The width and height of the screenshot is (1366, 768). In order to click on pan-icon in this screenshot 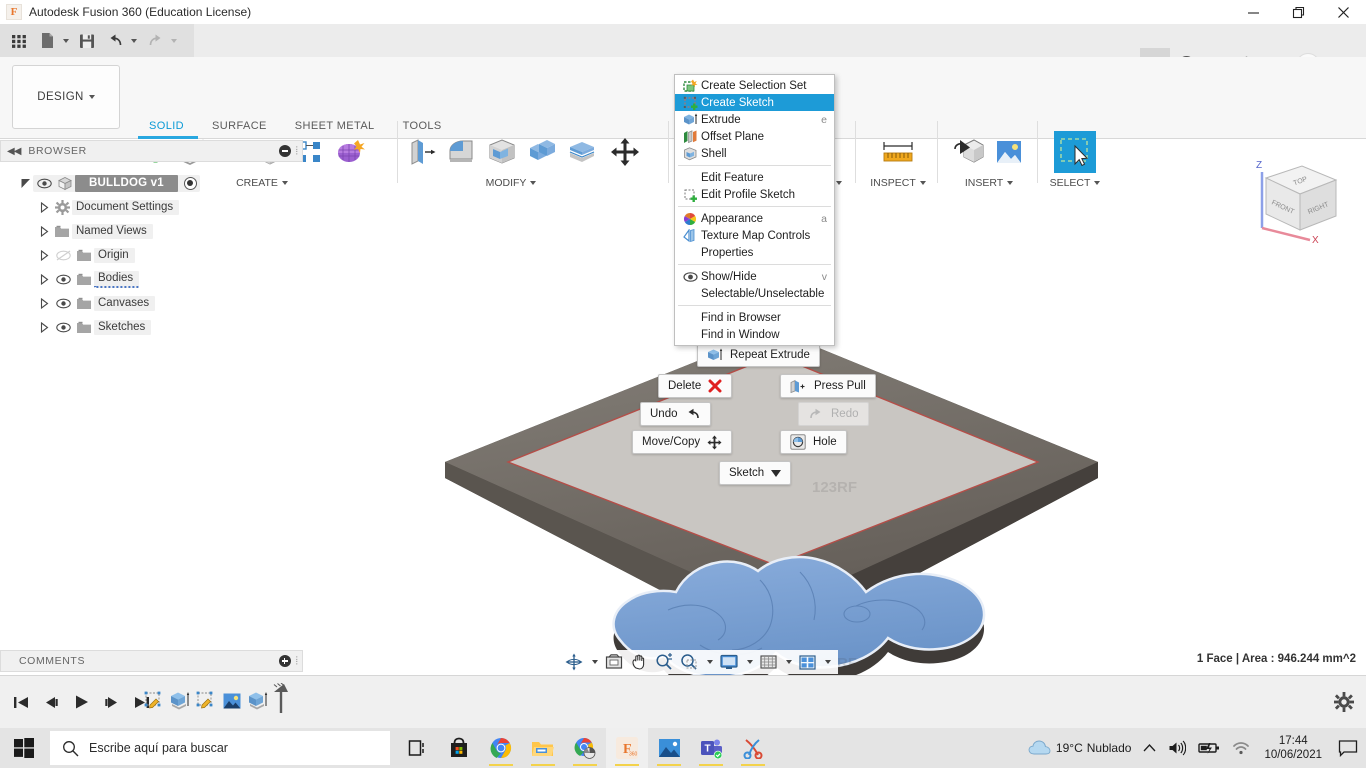, I will do `click(639, 662)`.